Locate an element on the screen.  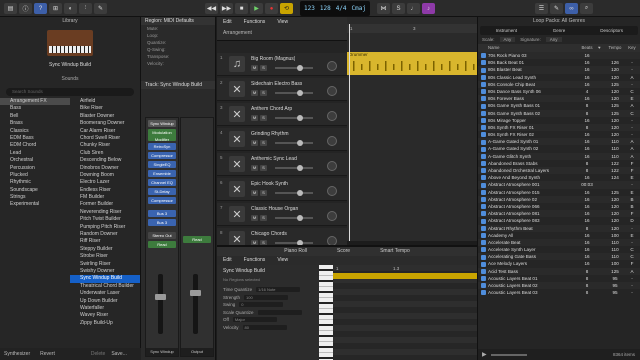
signature-select: Any is located at coordinates (553, 39).